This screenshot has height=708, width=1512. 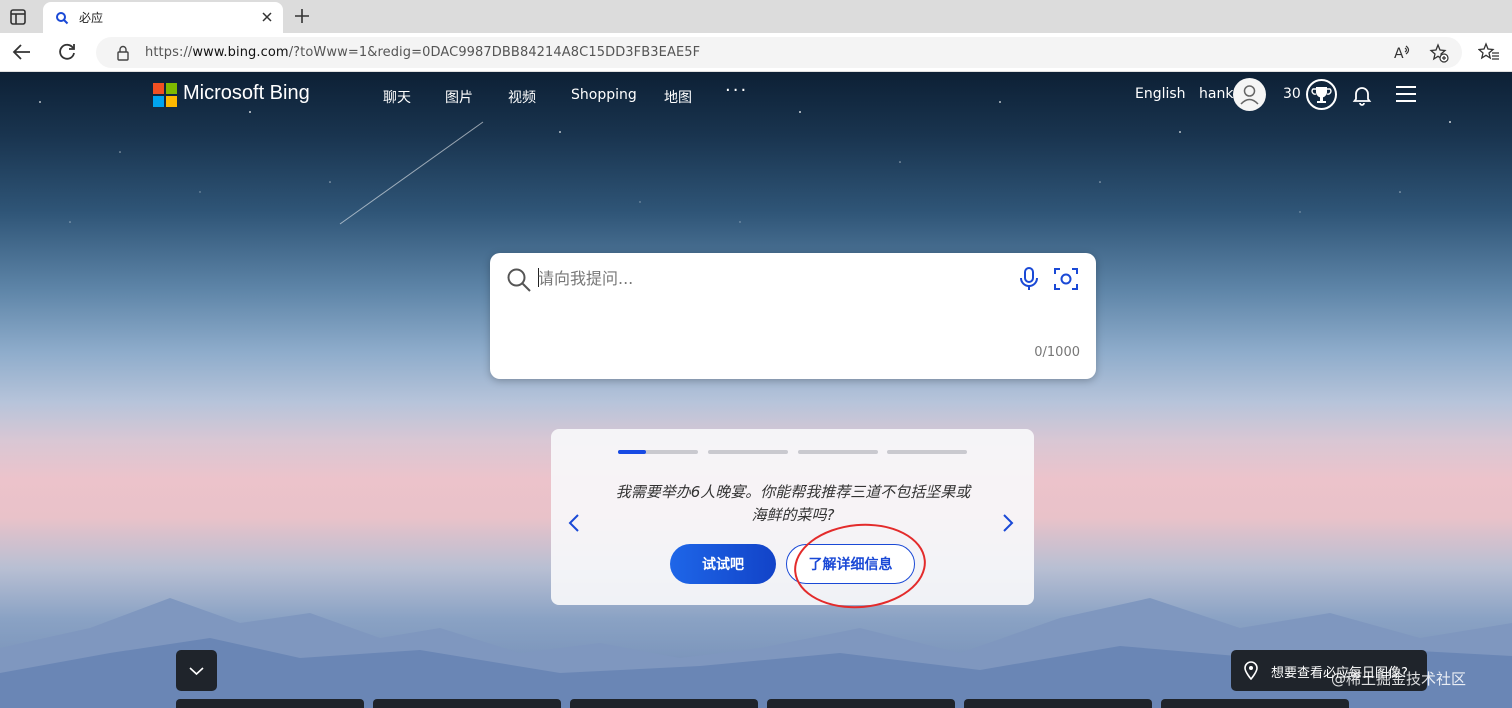 What do you see at coordinates (18, 17) in the screenshot?
I see `tab-actions-icon` at bounding box center [18, 17].